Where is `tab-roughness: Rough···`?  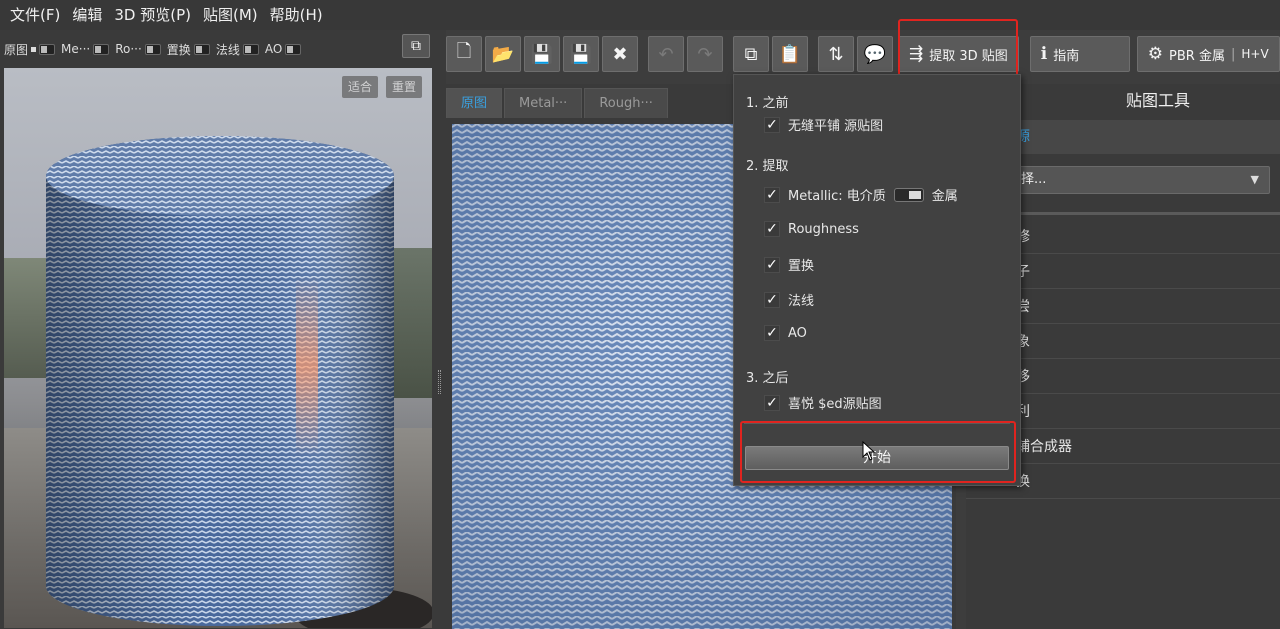 tab-roughness: Rough··· is located at coordinates (626, 103).